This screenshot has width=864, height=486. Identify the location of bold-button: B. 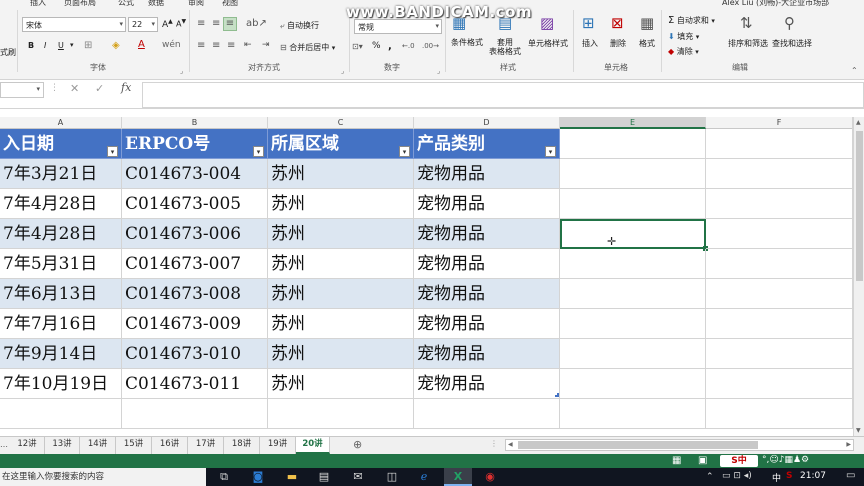
(31, 45).